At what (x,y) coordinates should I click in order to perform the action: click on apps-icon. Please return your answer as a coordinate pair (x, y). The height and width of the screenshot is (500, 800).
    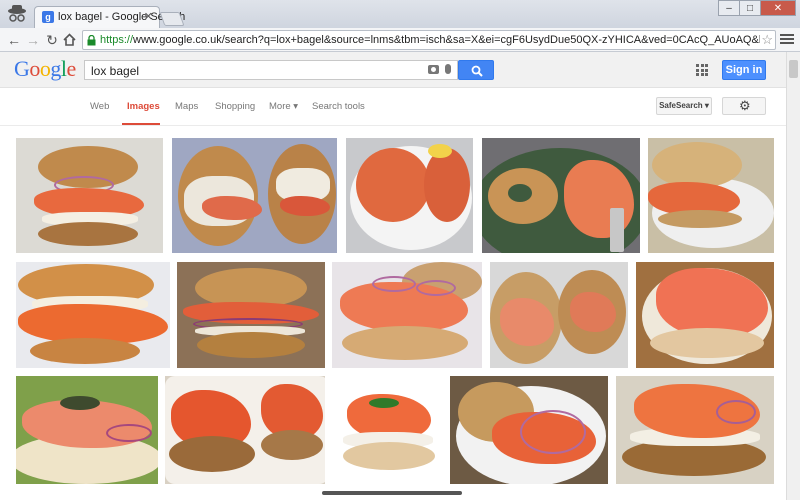
    Looking at the image, I should click on (702, 70).